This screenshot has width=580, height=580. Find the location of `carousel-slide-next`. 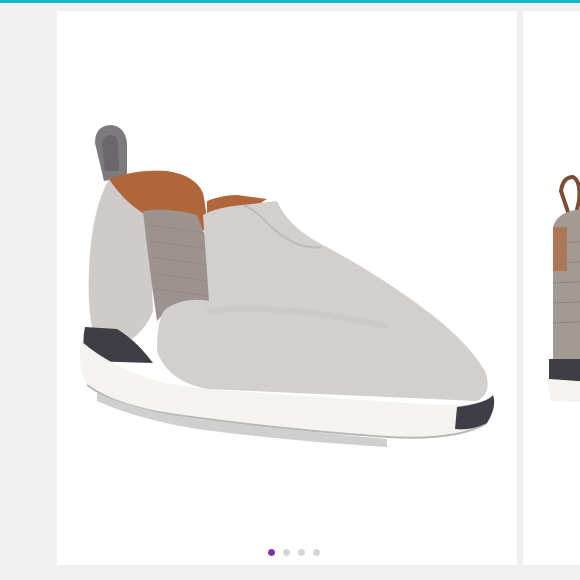

carousel-slide-next is located at coordinates (551, 288).